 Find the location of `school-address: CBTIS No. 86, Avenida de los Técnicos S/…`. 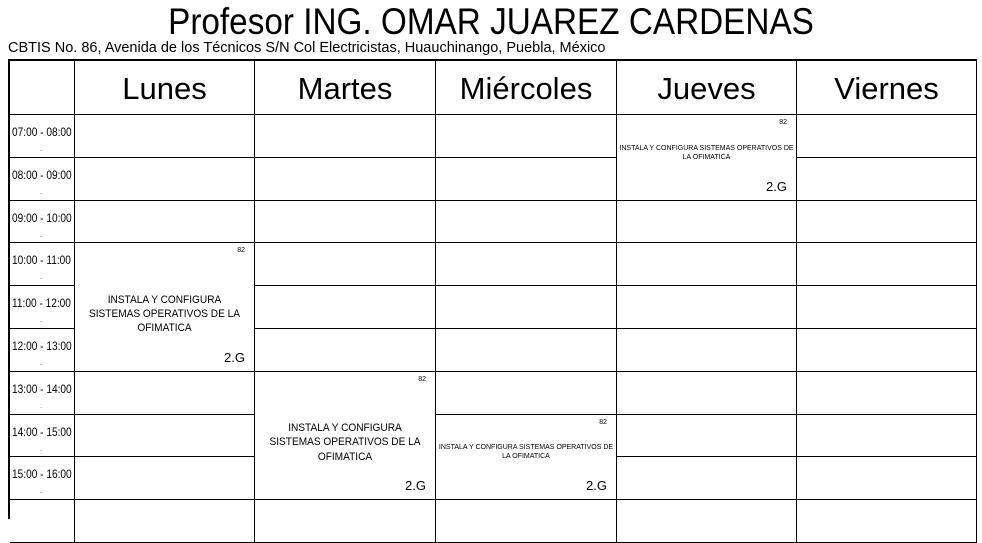

school-address: CBTIS No. 86, Avenida de los Técnicos S/… is located at coordinates (307, 48).